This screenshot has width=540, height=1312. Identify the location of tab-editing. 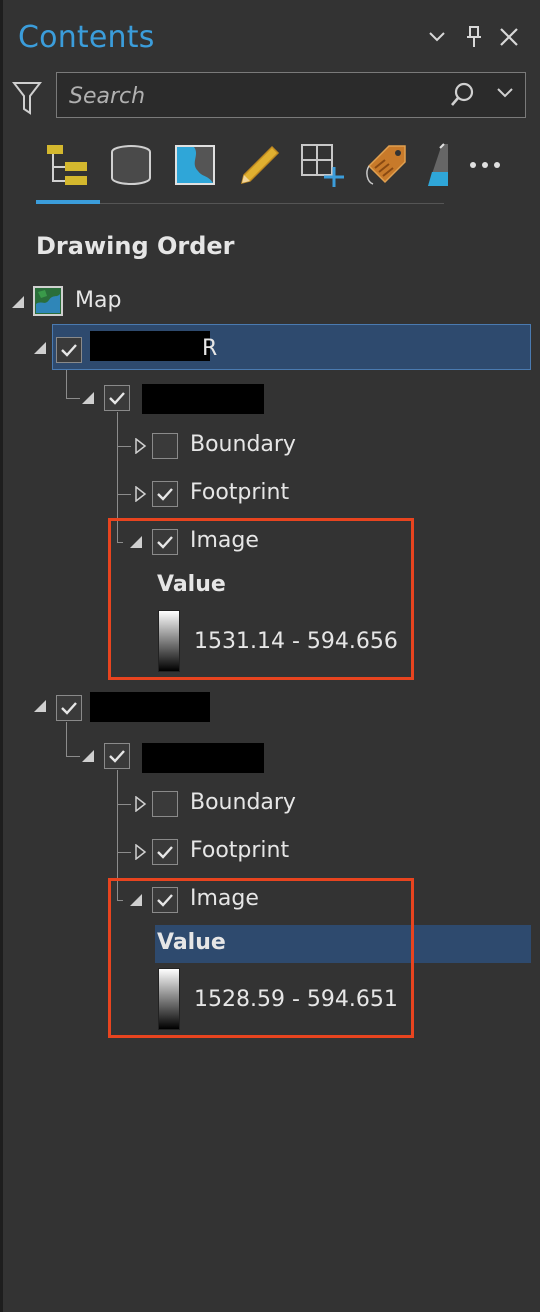
(259, 165).